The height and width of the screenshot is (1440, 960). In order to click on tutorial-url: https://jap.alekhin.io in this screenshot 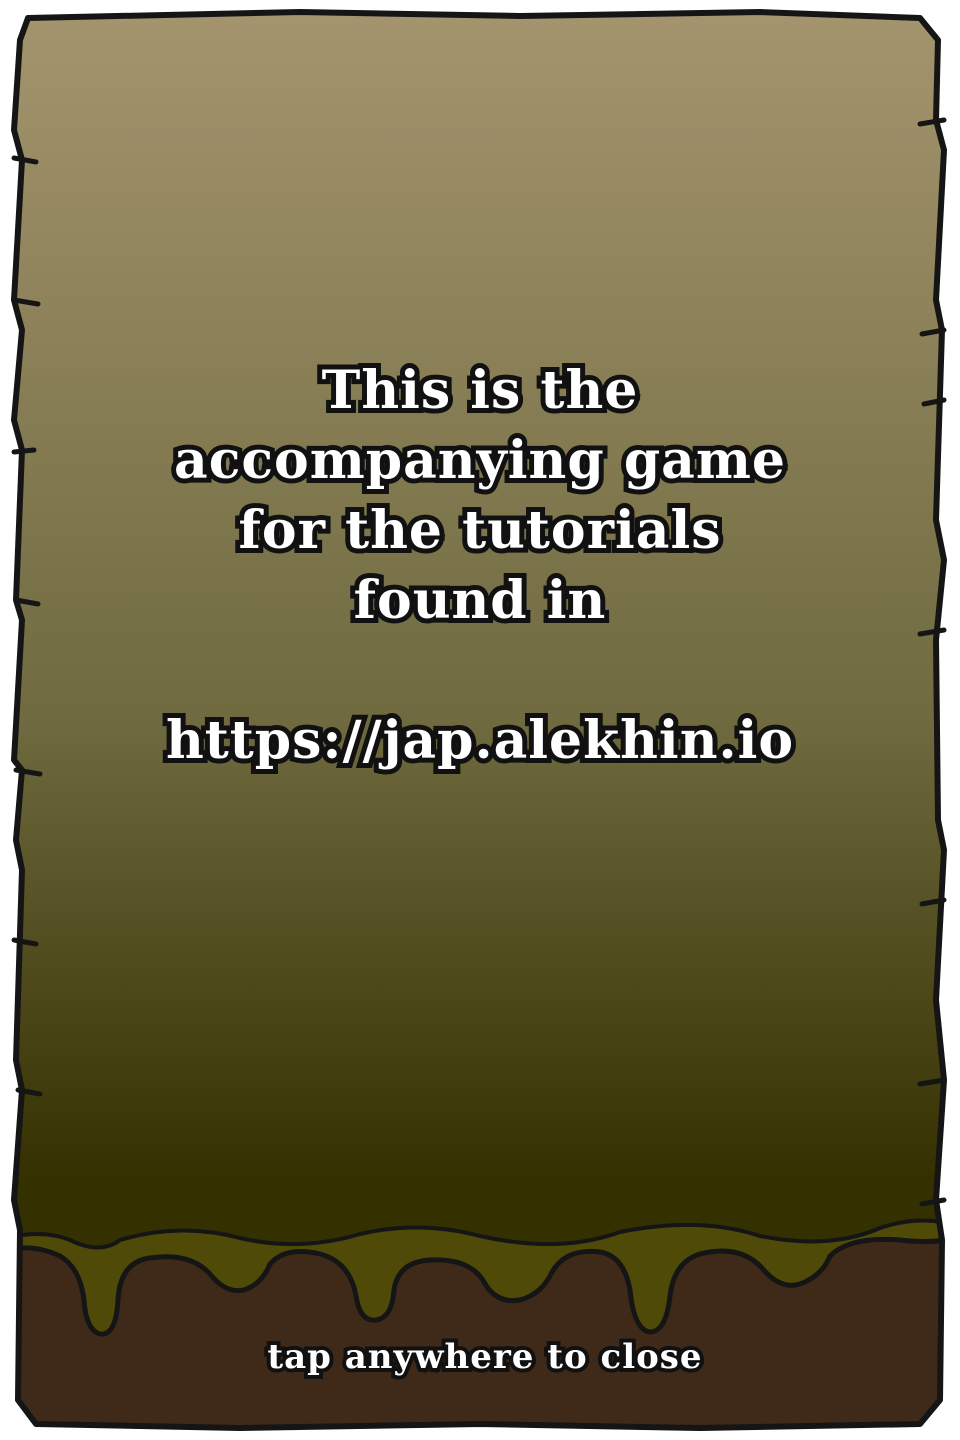, I will do `click(479, 740)`.